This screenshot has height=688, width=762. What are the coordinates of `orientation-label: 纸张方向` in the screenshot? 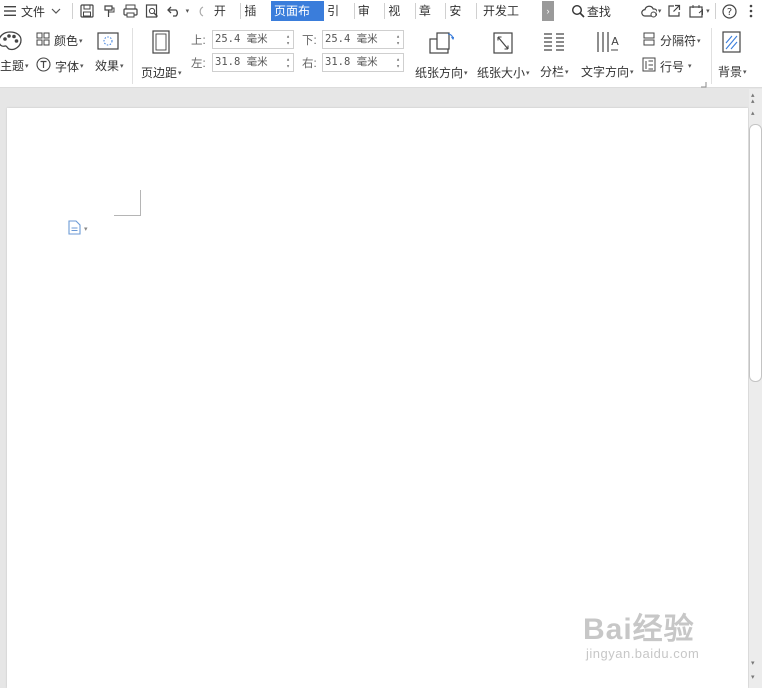 It's located at (439, 73).